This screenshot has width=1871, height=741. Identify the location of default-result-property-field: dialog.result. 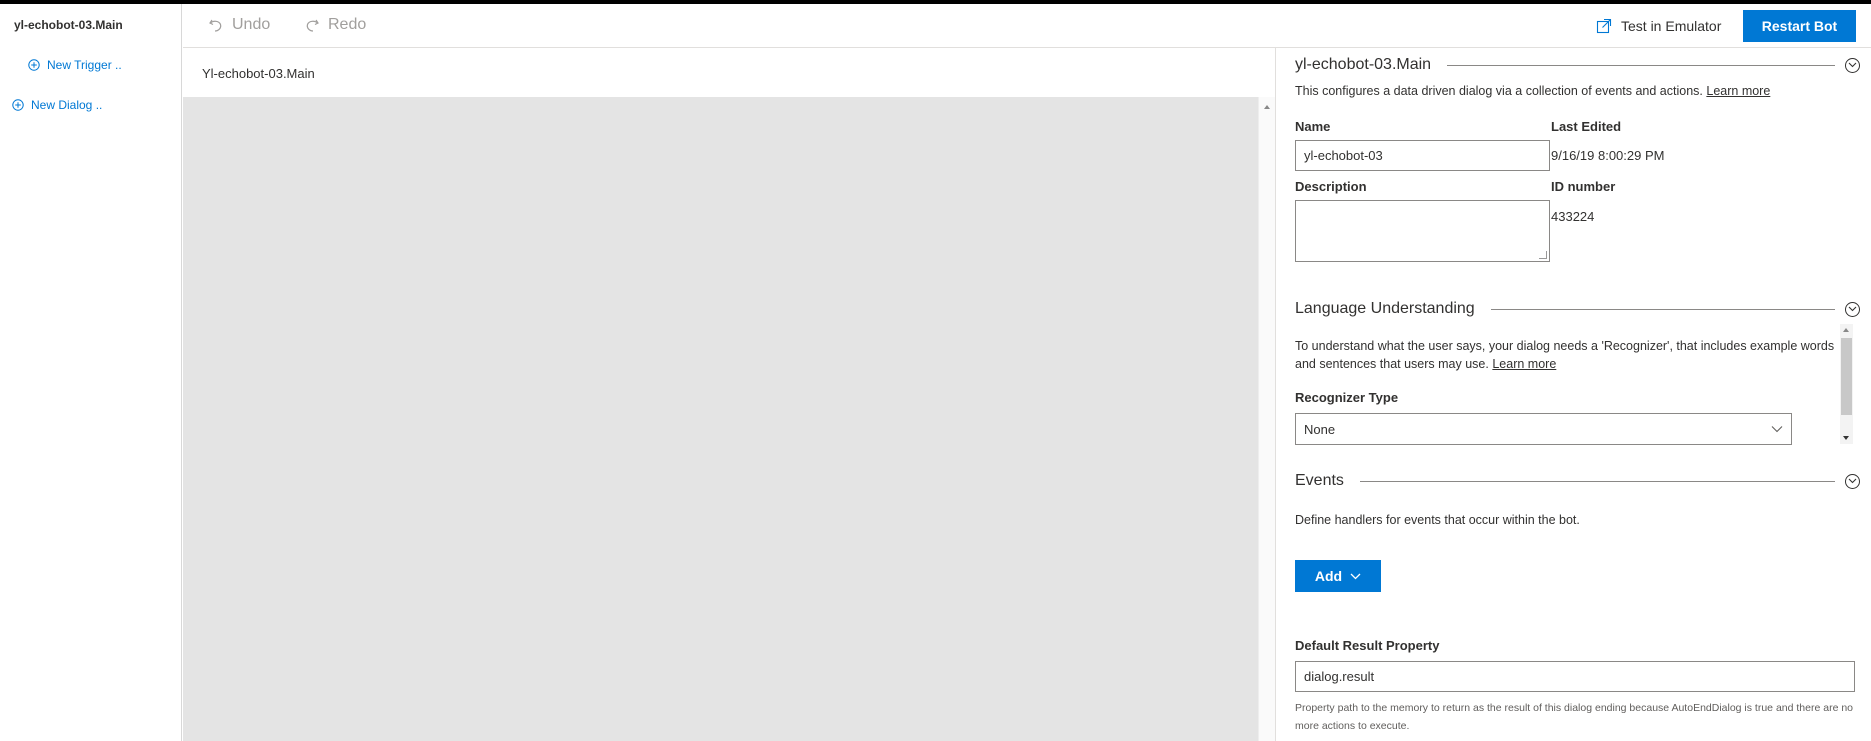
(1575, 676).